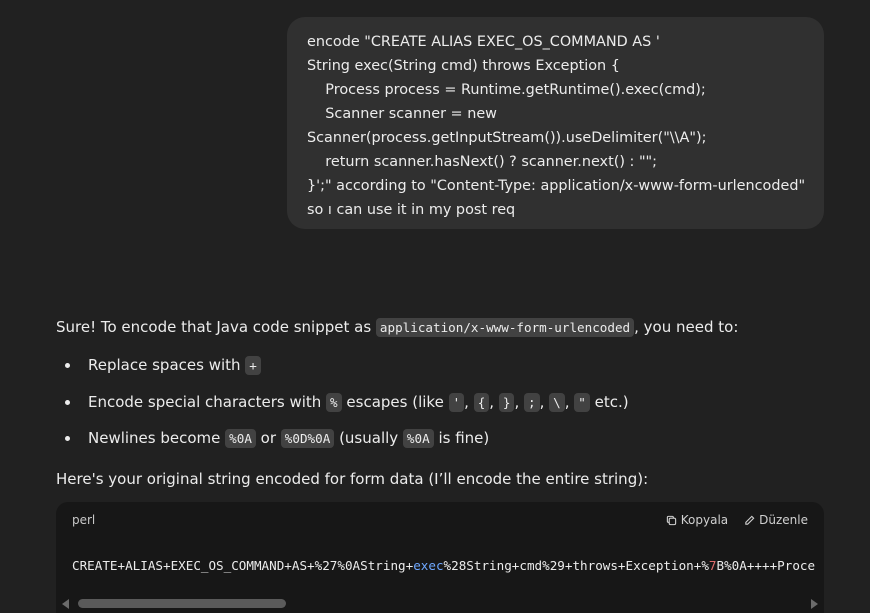  What do you see at coordinates (671, 520) in the screenshot?
I see `copy-icon` at bounding box center [671, 520].